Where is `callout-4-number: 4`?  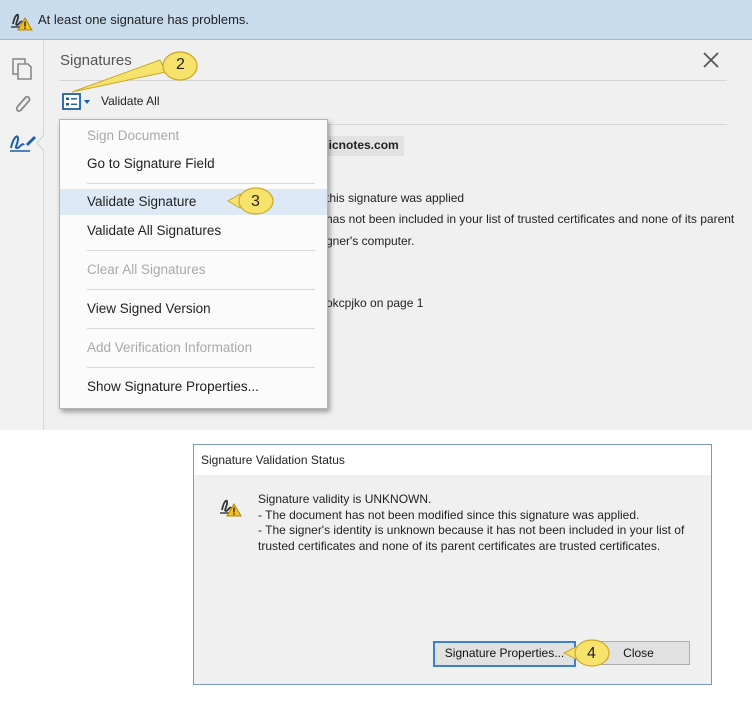
callout-4-number: 4 is located at coordinates (591, 653).